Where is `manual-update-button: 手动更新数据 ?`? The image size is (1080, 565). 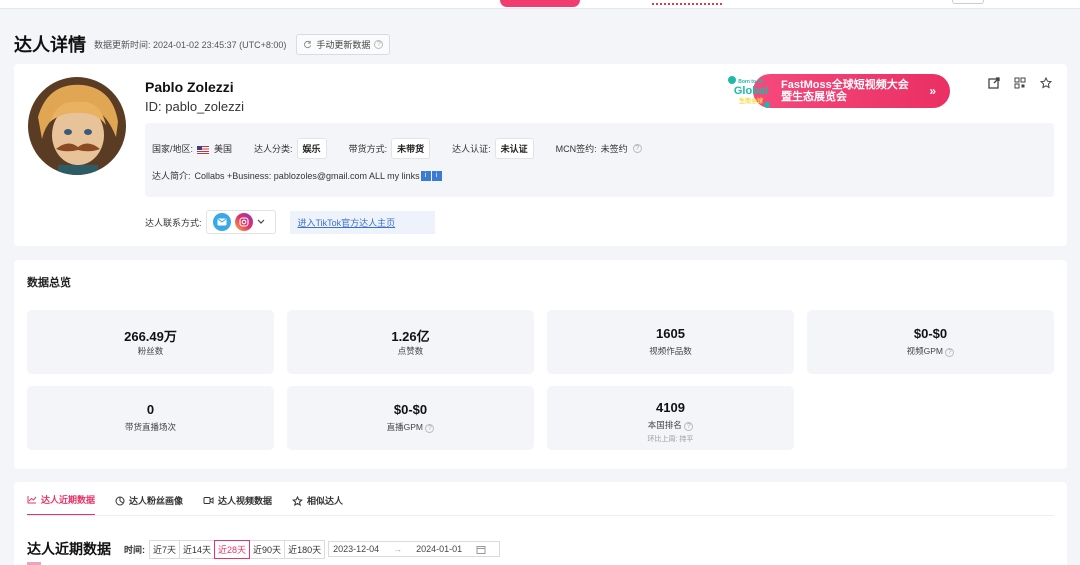
manual-update-button: 手动更新数据 ? is located at coordinates (343, 44).